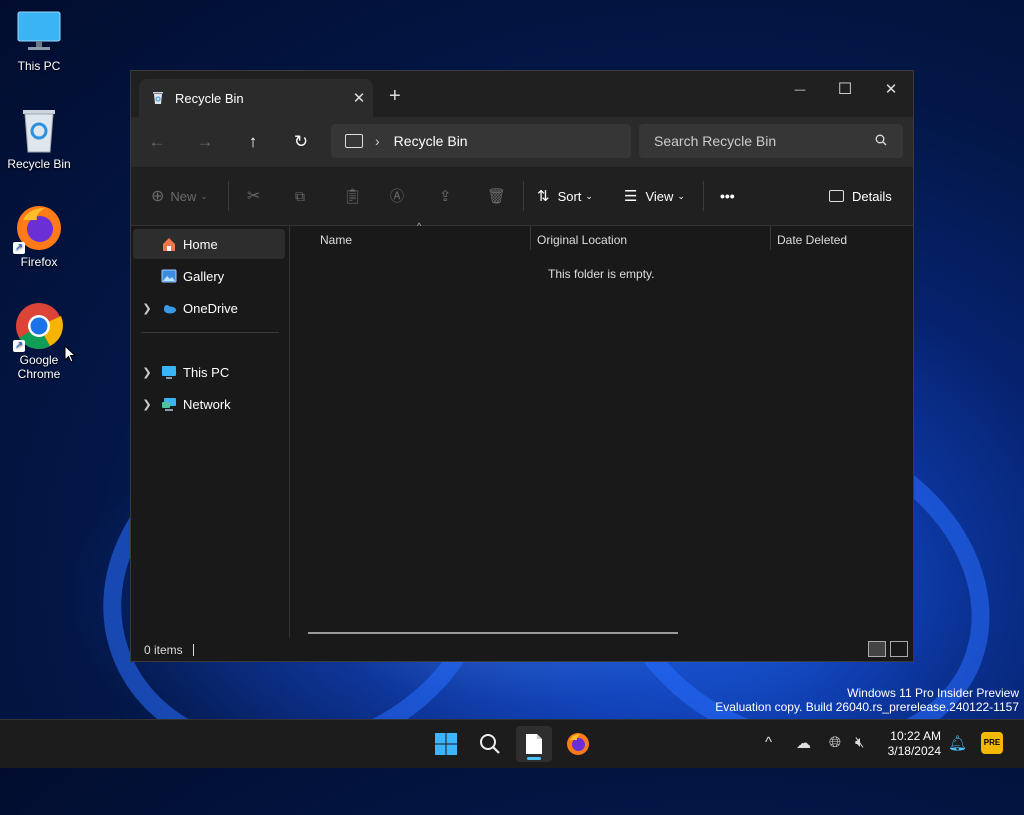 This screenshot has height=815, width=1024. Describe the element at coordinates (446, 744) in the screenshot. I see `start-button` at that location.